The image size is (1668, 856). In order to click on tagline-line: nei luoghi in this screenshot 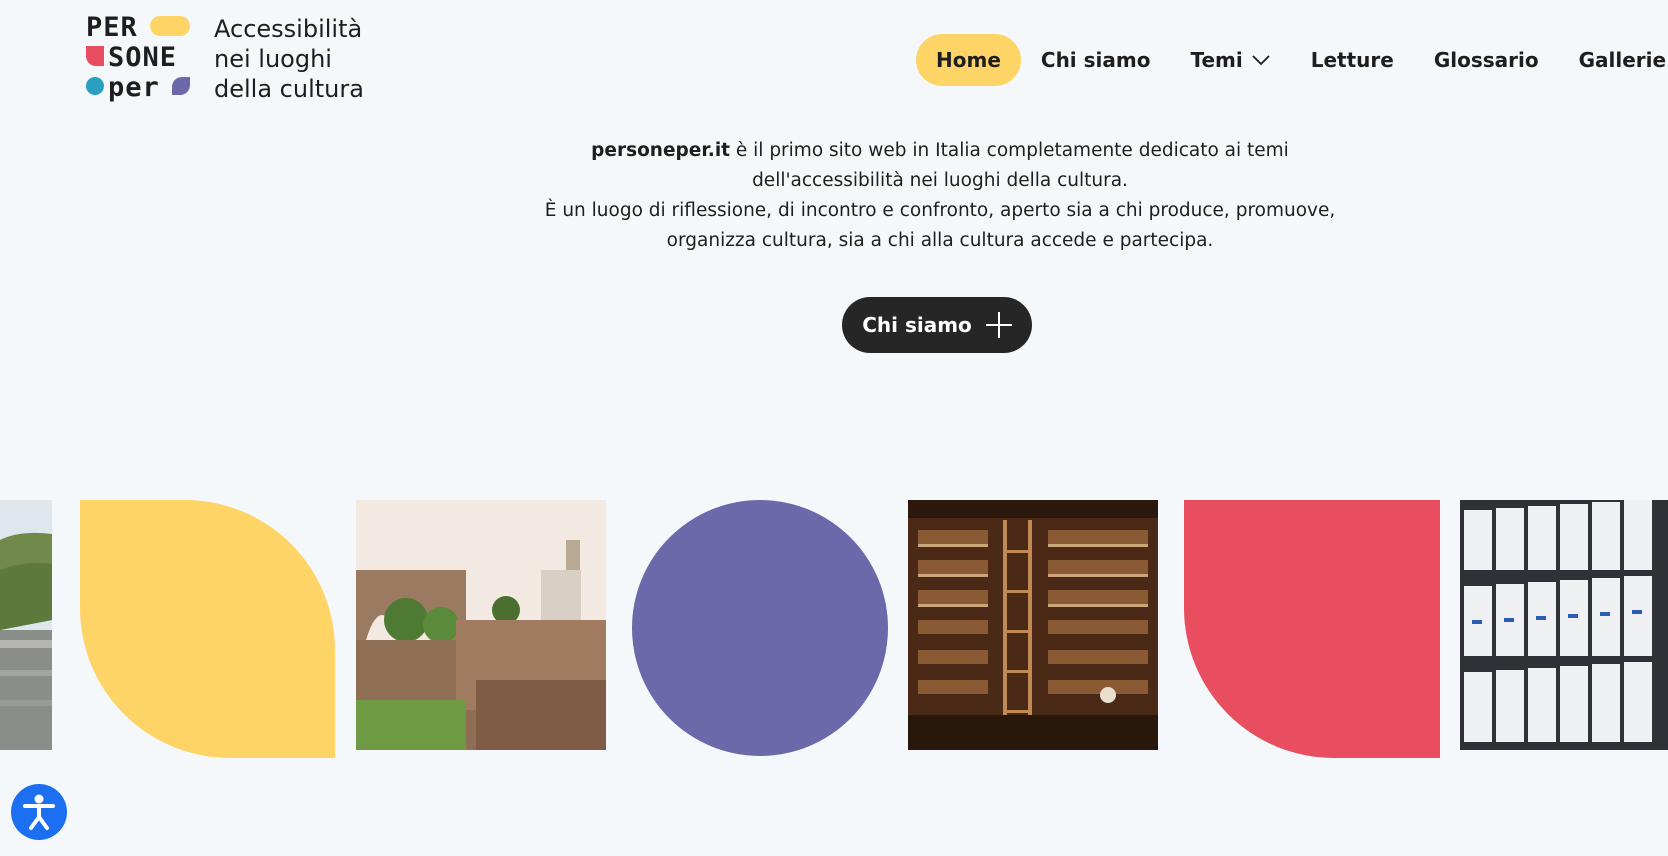, I will do `click(273, 59)`.